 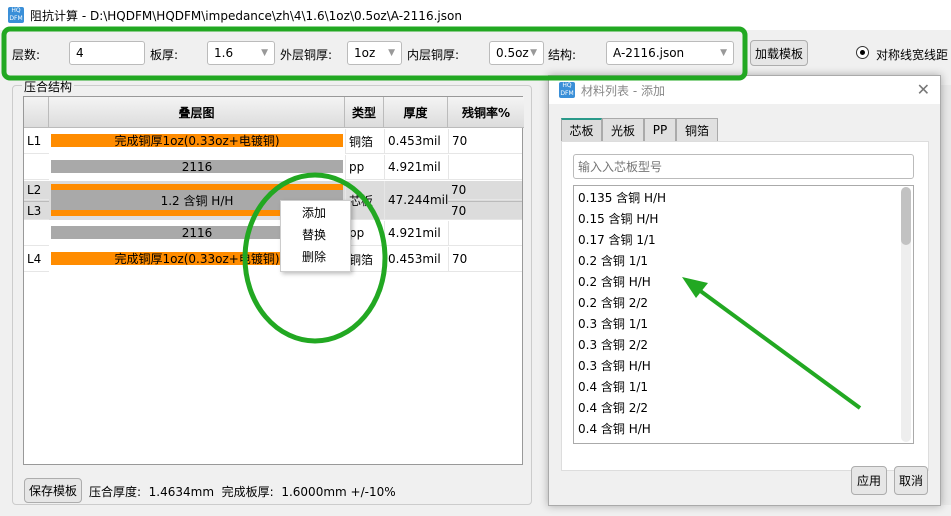 What do you see at coordinates (36, 112) in the screenshot?
I see `column-header` at bounding box center [36, 112].